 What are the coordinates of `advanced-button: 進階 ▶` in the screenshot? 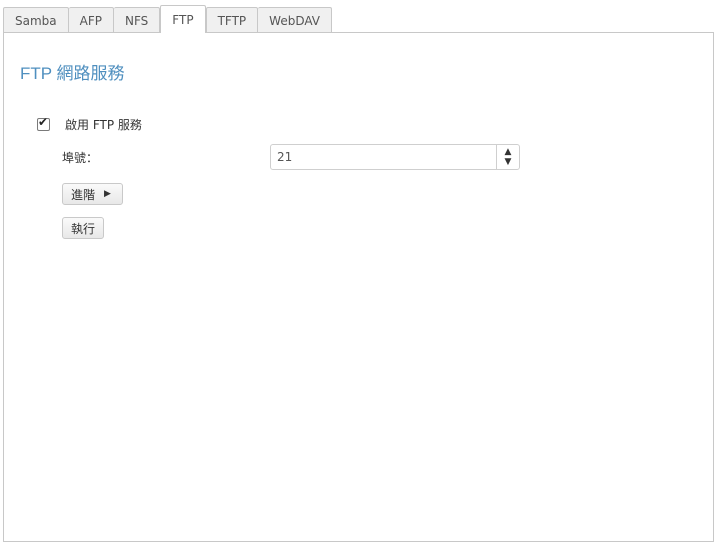 It's located at (92, 194).